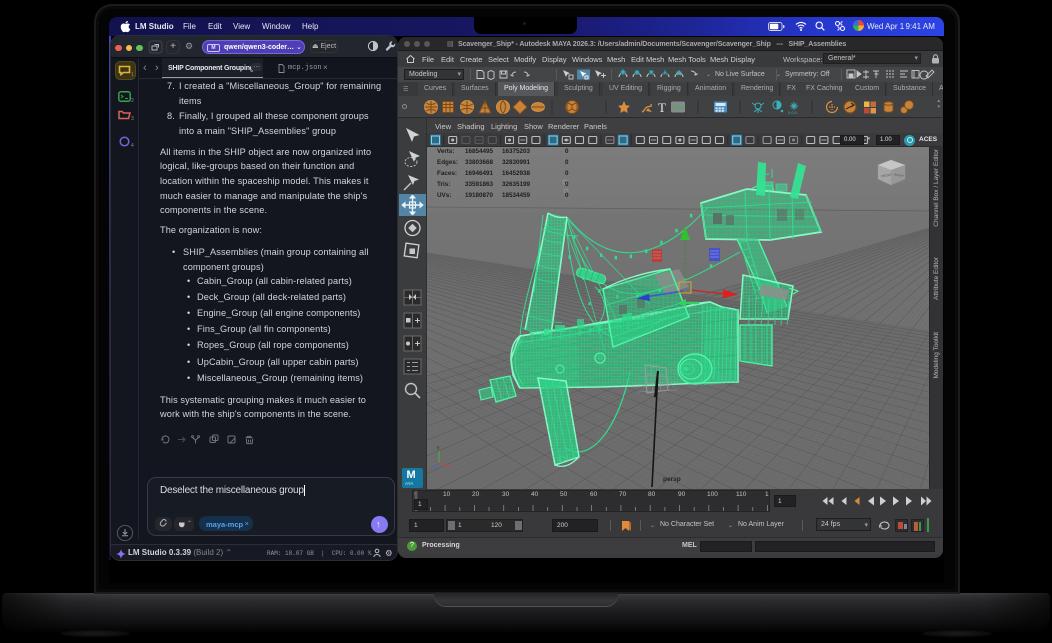 The width and height of the screenshot is (1052, 643). Describe the element at coordinates (479, 162) in the screenshot. I see `svg-text: 33803668` at that location.